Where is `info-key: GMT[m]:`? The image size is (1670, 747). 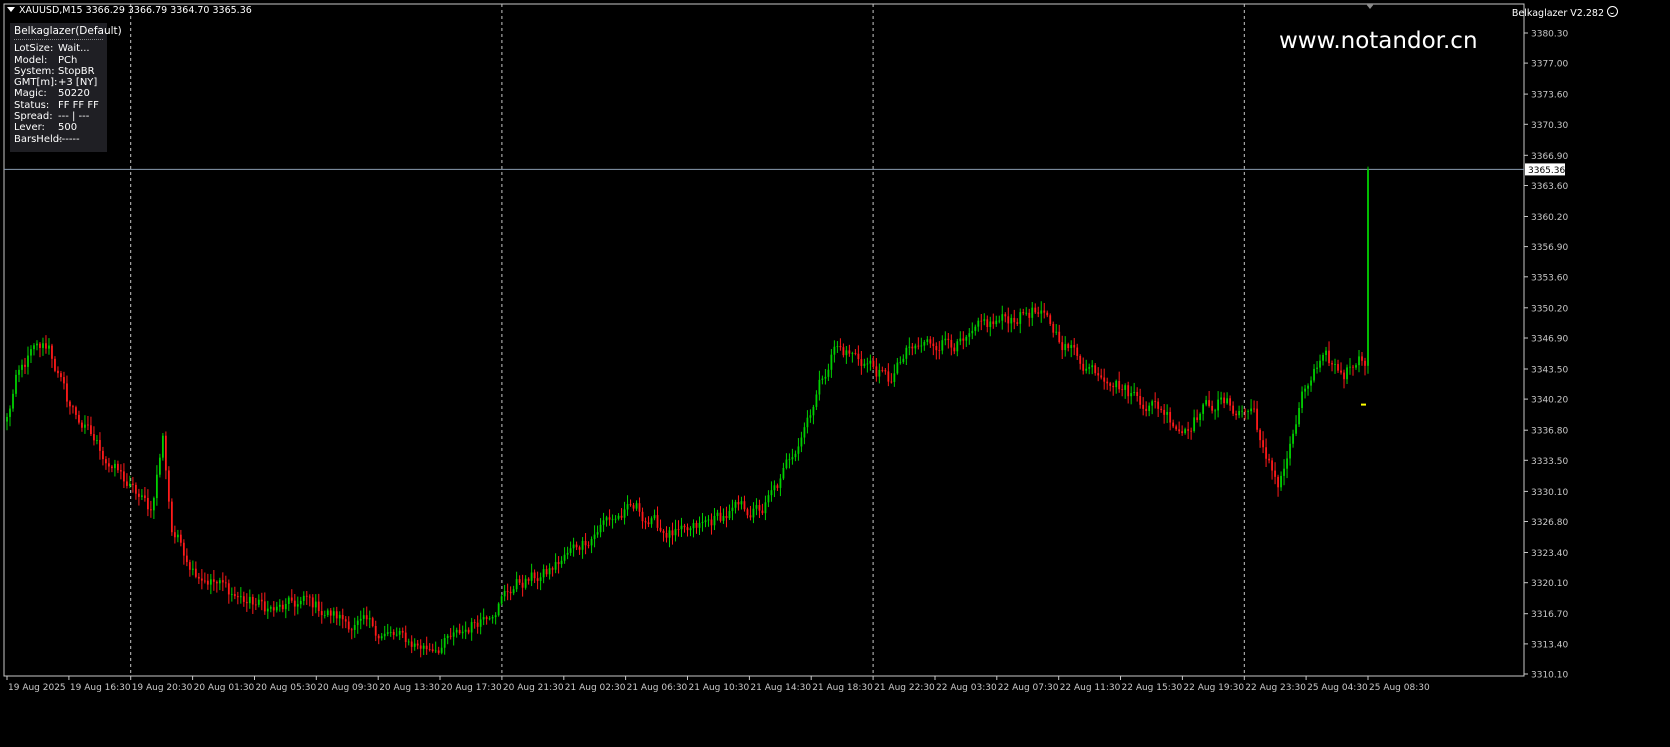
info-key: GMT[m]: is located at coordinates (36, 83).